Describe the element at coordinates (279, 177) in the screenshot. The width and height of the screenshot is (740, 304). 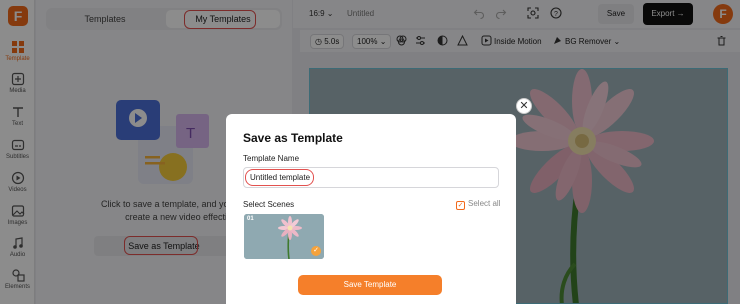
I see `input-highlight-outline` at that location.